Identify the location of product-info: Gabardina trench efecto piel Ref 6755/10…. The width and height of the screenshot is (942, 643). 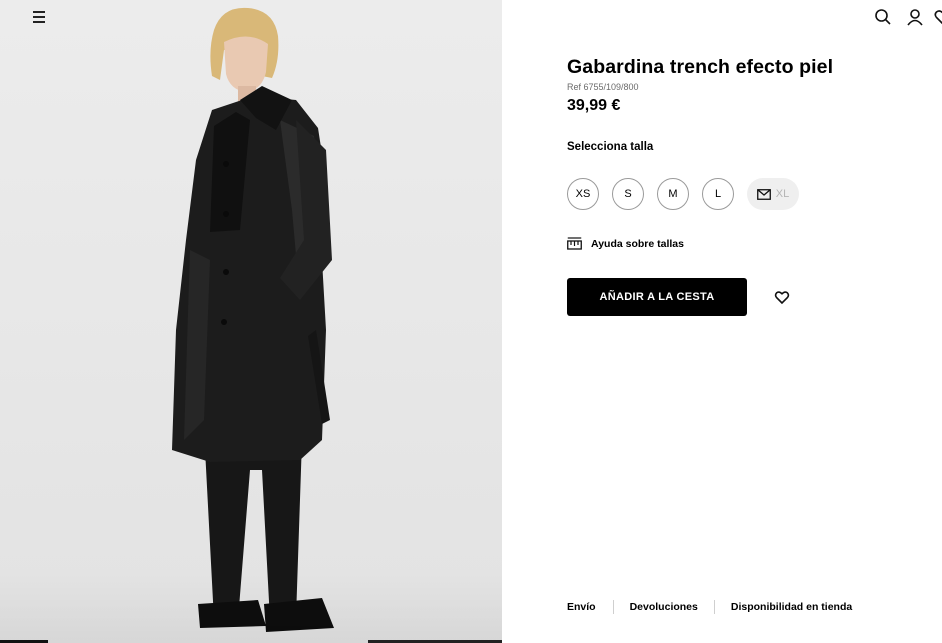
(732, 104).